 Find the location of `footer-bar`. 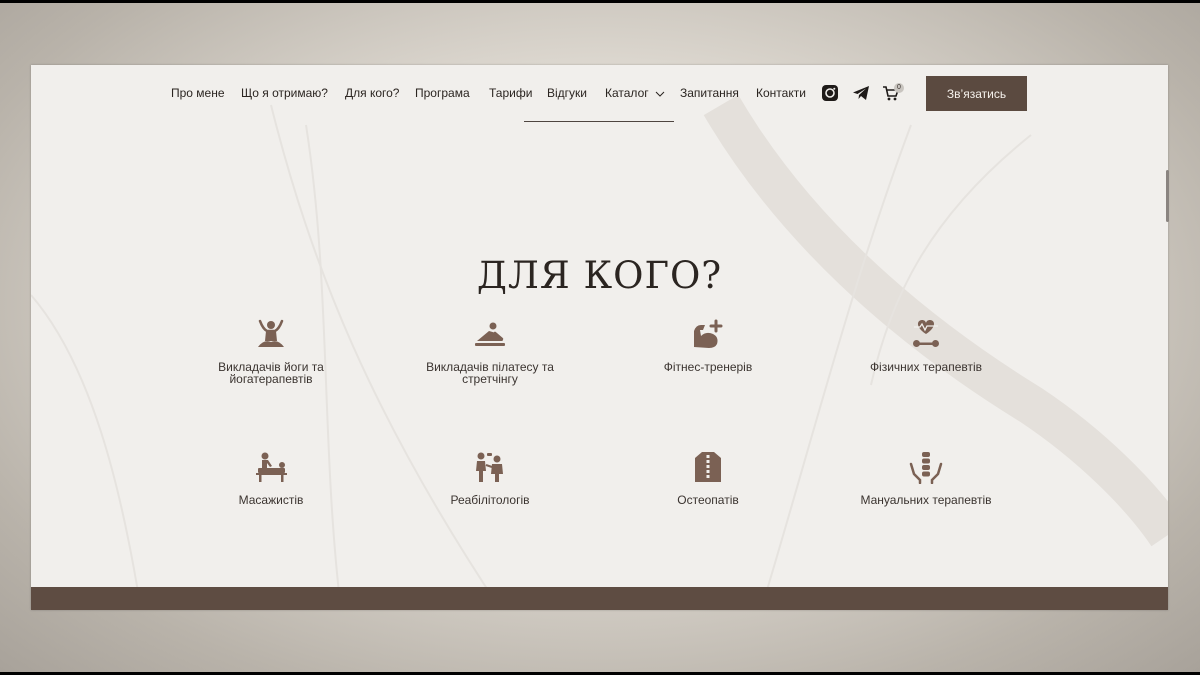

footer-bar is located at coordinates (599, 598).